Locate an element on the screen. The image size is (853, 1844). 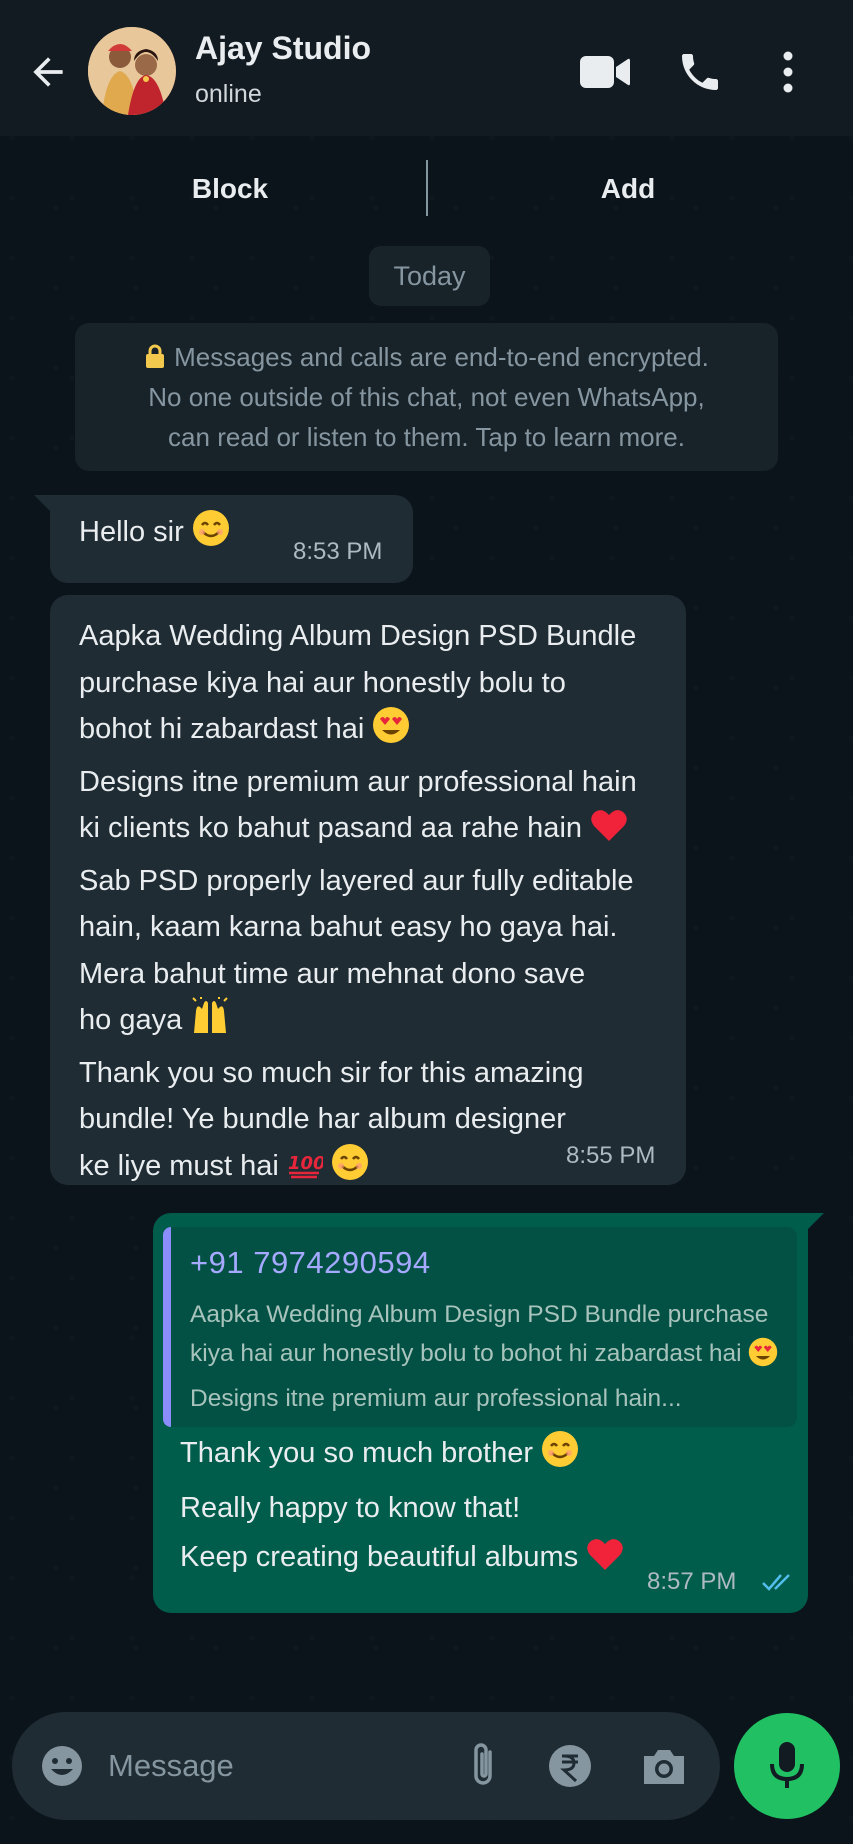
contact-name: Ajay Studio is located at coordinates (283, 48).